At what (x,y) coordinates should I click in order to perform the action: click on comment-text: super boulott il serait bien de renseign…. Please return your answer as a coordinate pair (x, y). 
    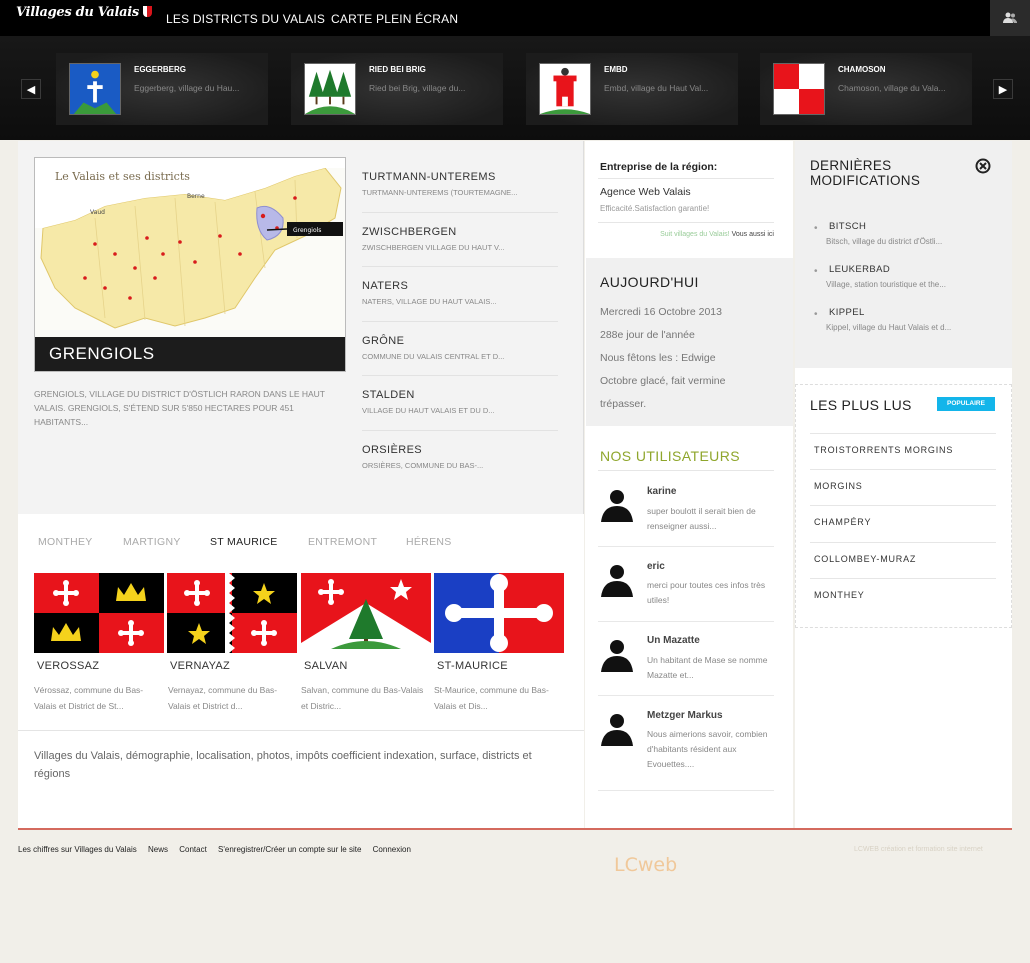
    Looking at the image, I should click on (701, 518).